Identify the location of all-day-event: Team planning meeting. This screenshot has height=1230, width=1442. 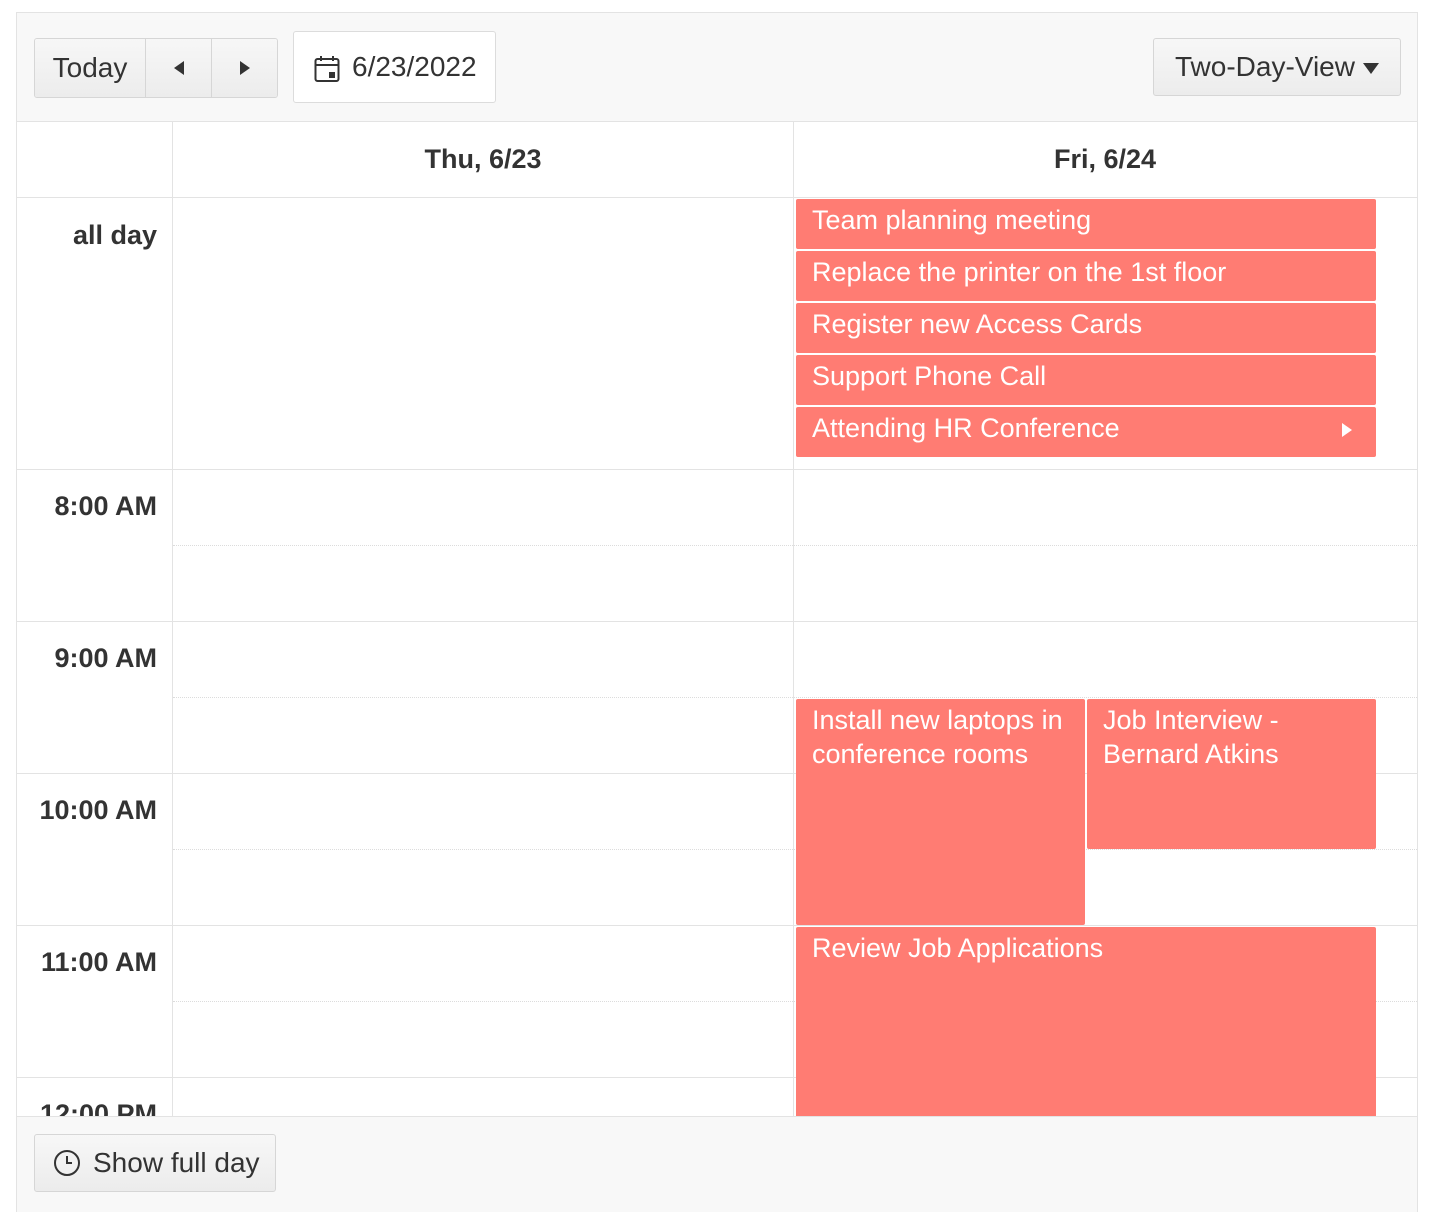
(1086, 224).